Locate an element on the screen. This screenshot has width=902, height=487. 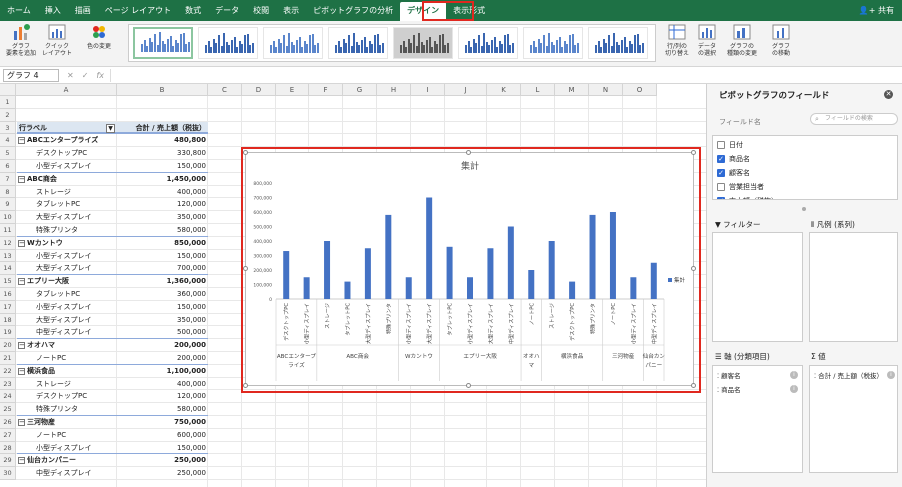
tab-0: ホーム is located at coordinates (19, 10).